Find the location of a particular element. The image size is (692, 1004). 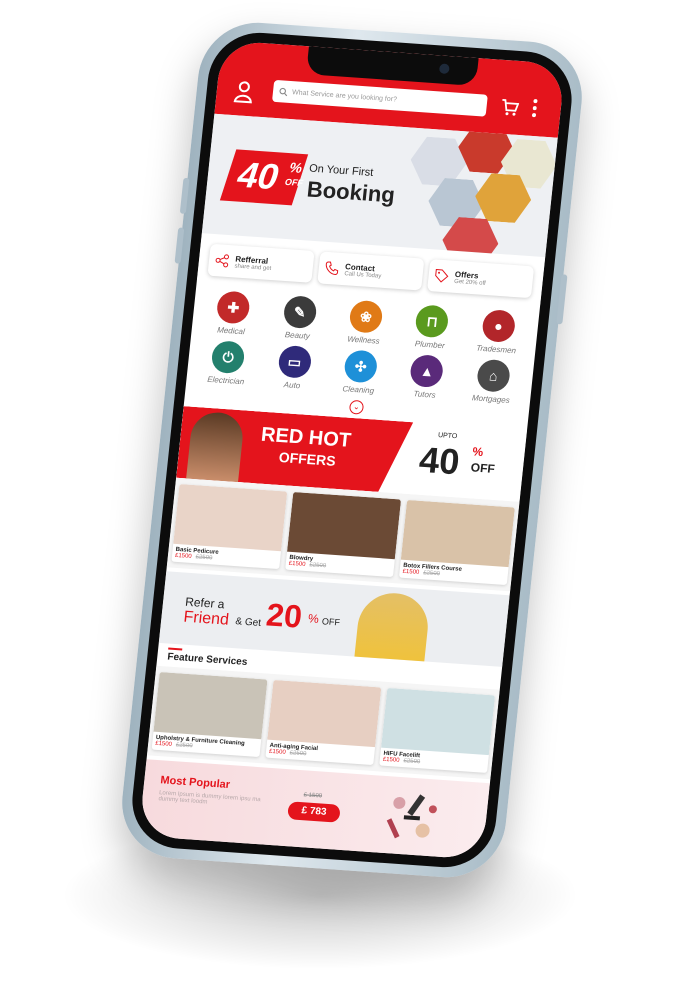

category-label: Wellness is located at coordinates (363, 340).